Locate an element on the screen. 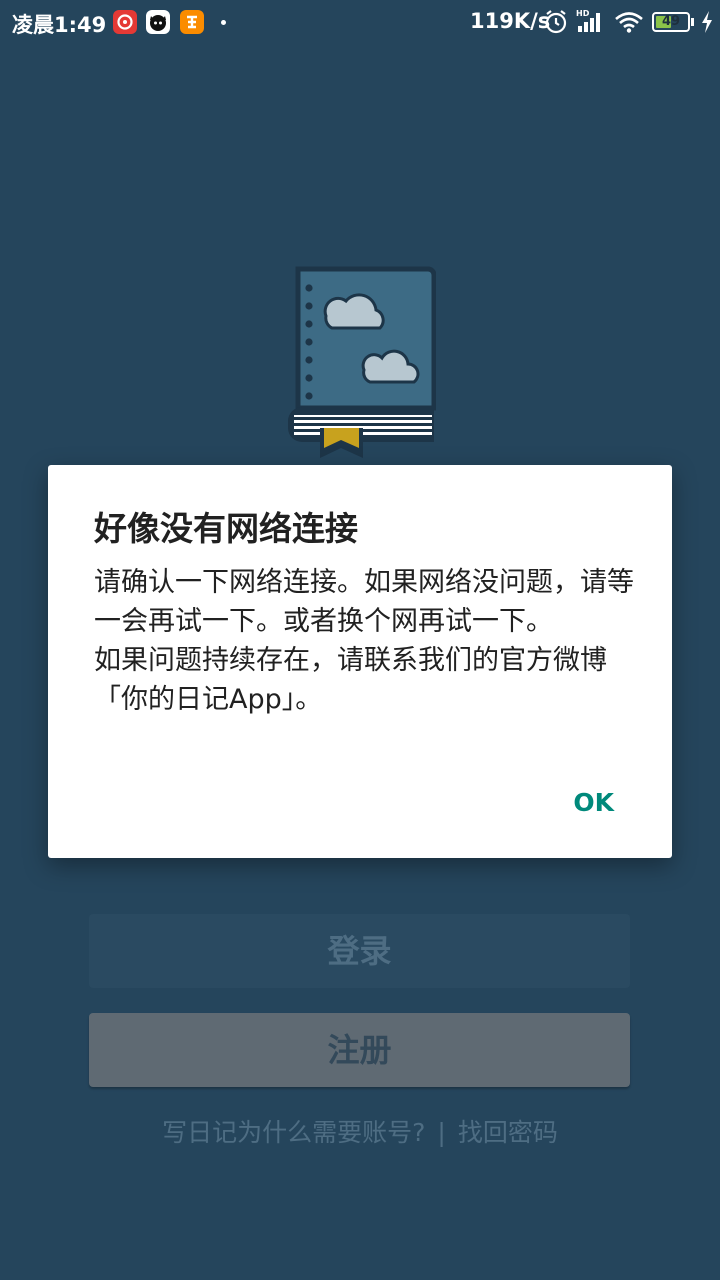 The image size is (720, 1280). diary-logo is located at coordinates (361, 365).